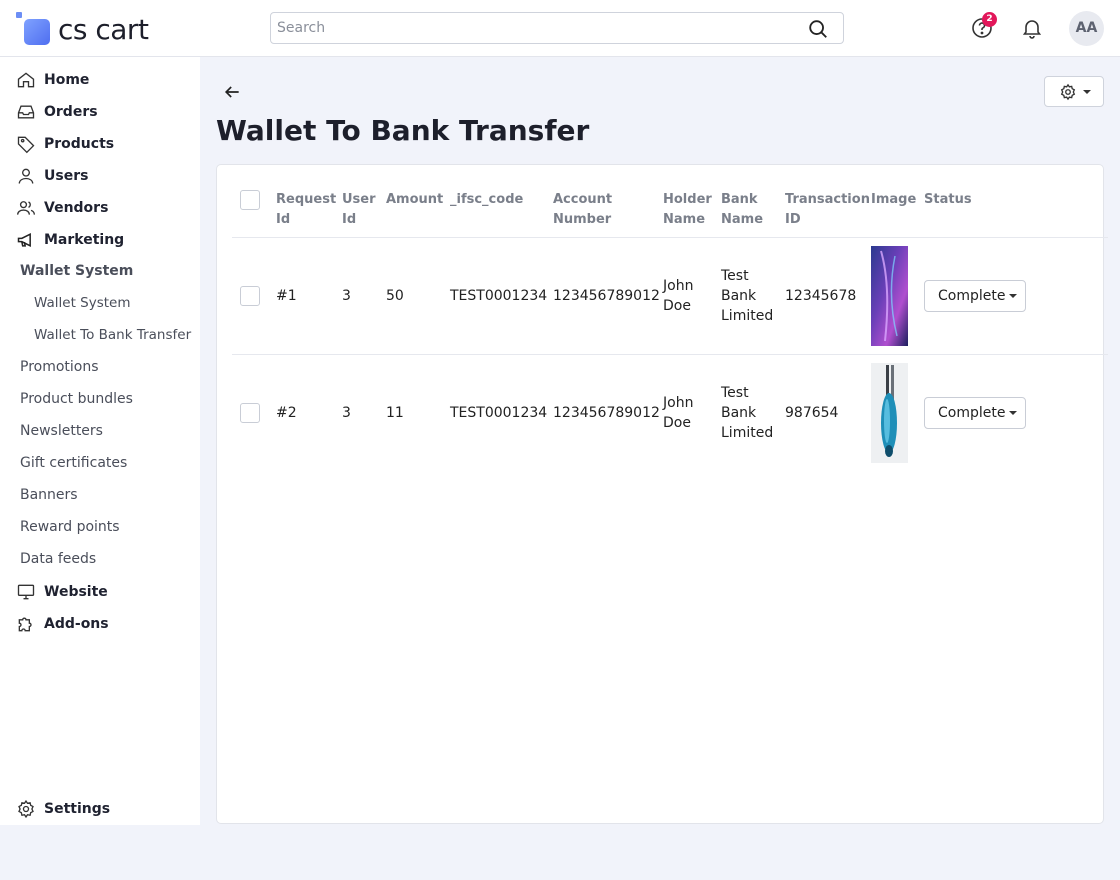  What do you see at coordinates (26, 176) in the screenshot?
I see `user-icon` at bounding box center [26, 176].